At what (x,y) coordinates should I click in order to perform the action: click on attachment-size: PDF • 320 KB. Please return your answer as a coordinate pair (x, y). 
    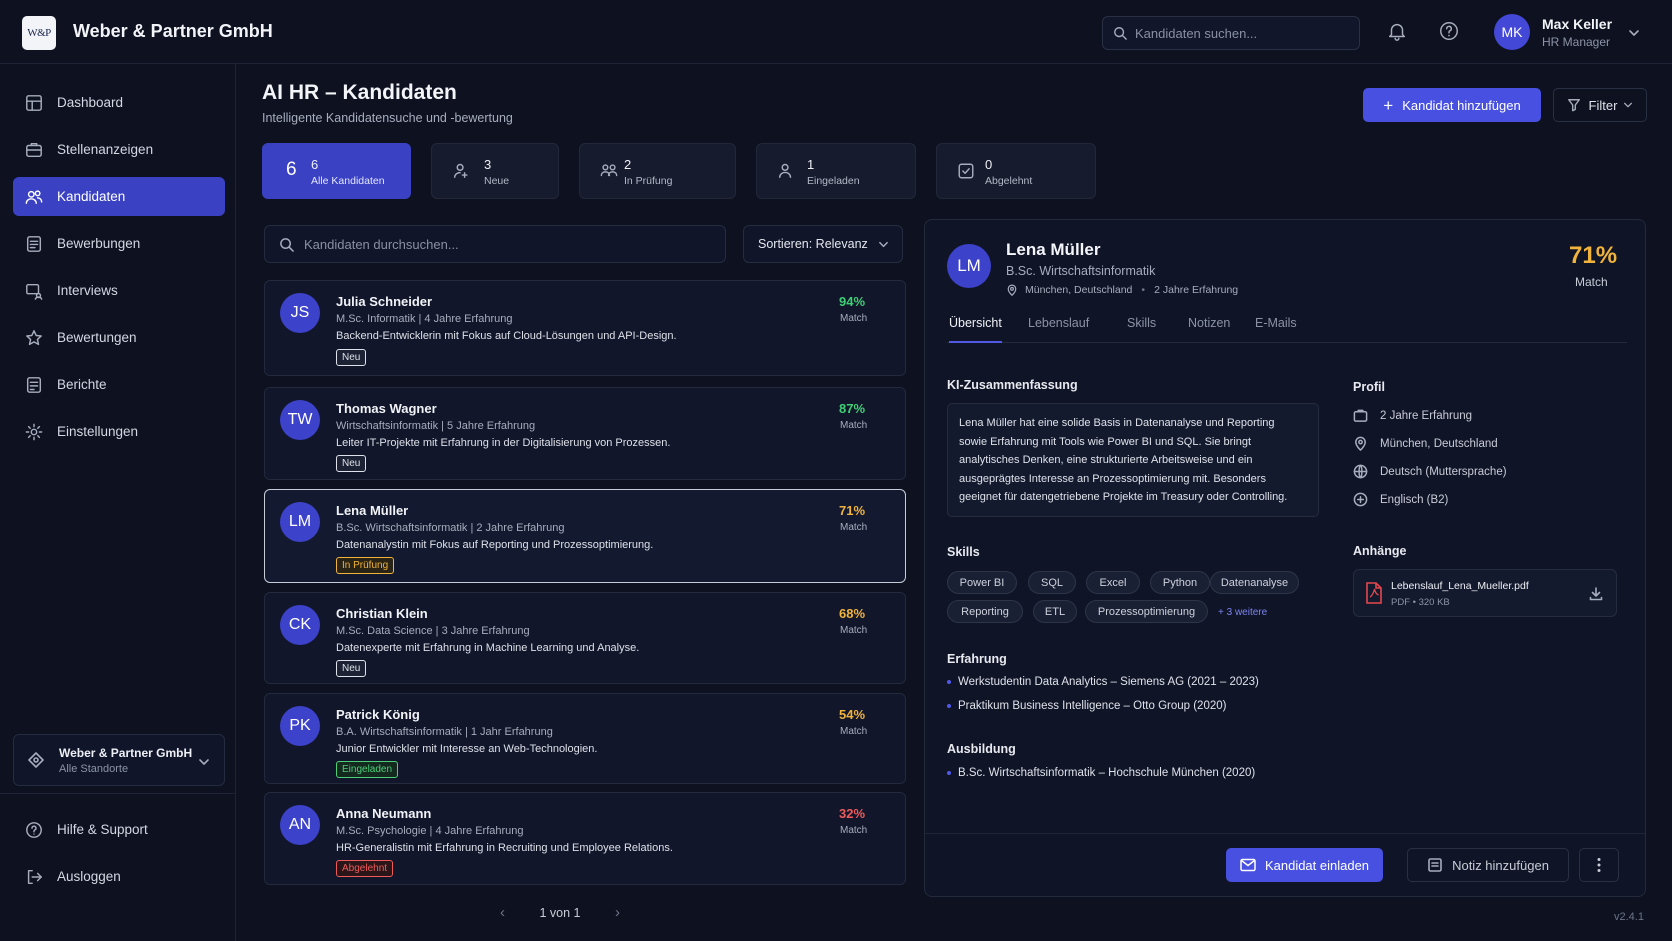
    Looking at the image, I should click on (1420, 602).